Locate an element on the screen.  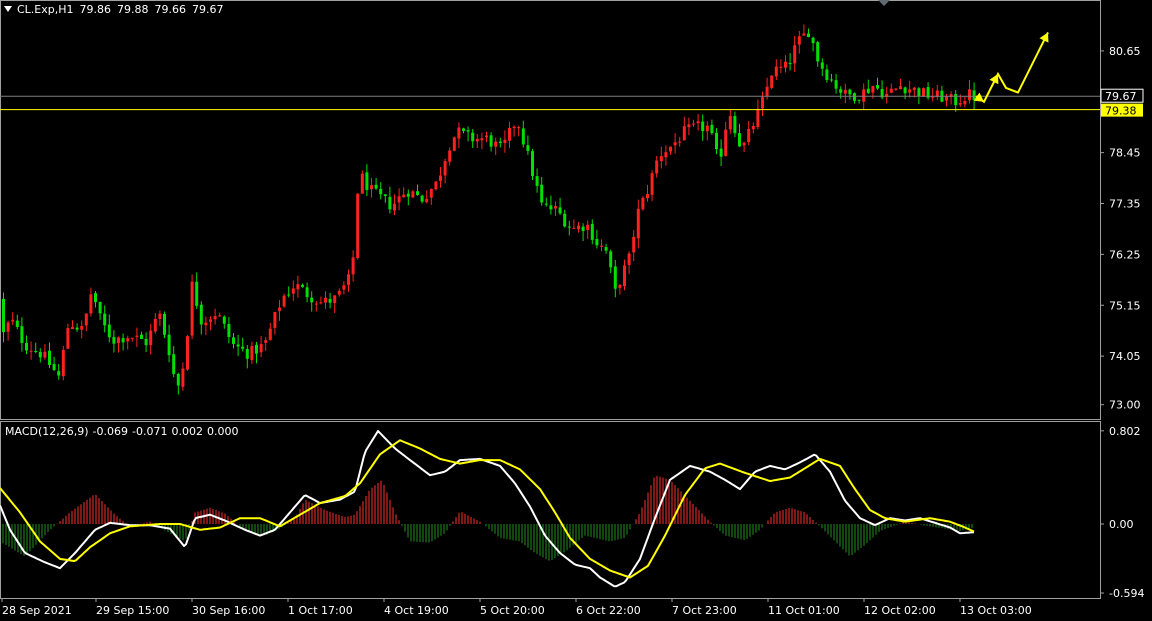
macd-tick-label: 0.802 is located at coordinates (1125, 431).